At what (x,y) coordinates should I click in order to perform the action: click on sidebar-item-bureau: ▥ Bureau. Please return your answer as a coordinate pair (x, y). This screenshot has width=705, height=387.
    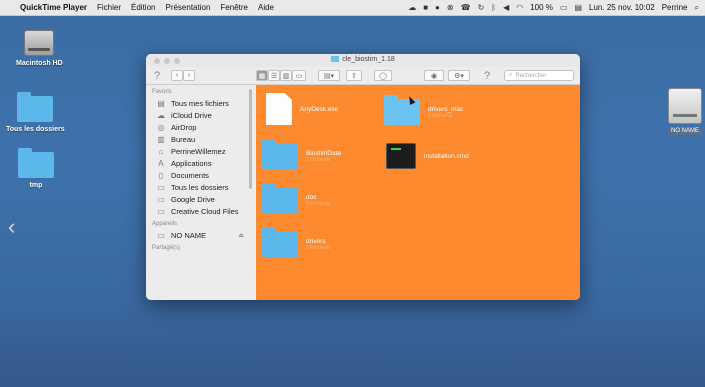
    Looking at the image, I should click on (201, 139).